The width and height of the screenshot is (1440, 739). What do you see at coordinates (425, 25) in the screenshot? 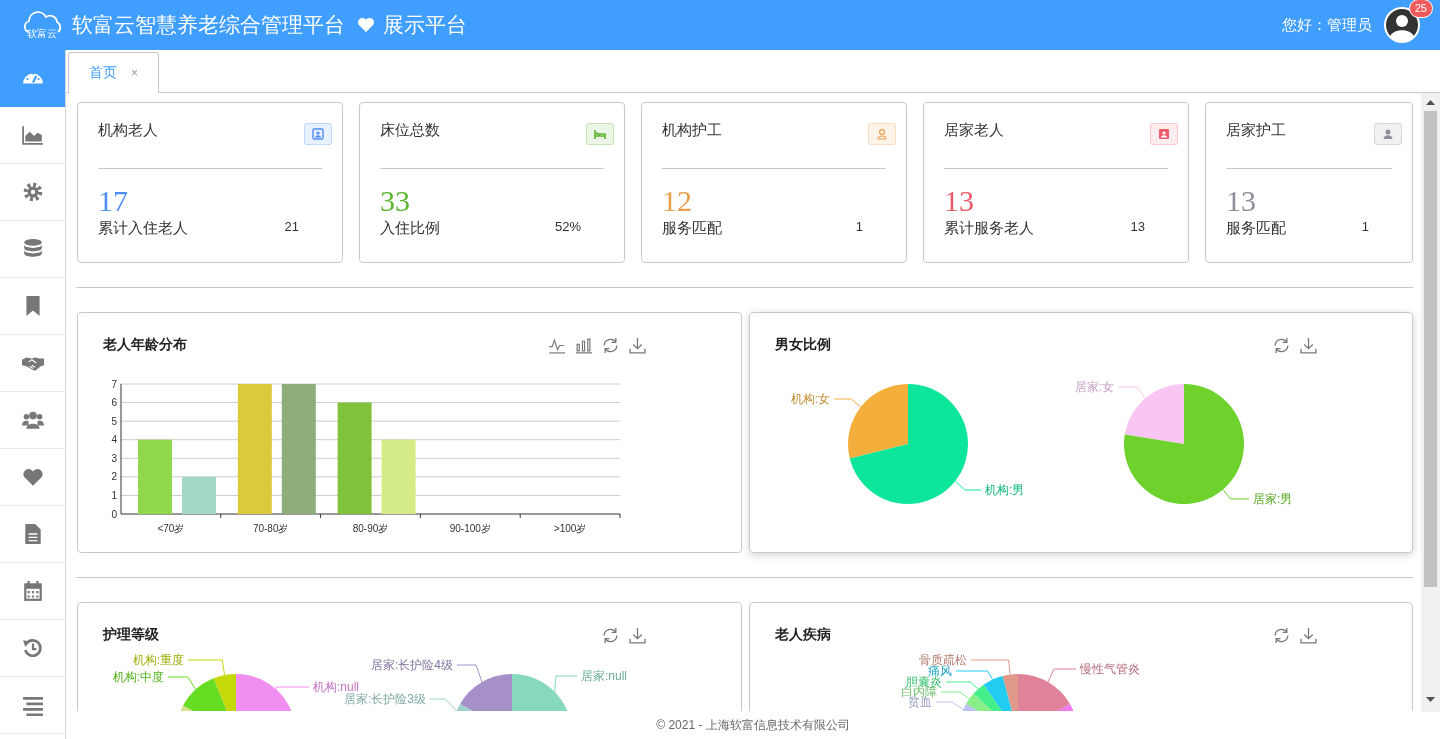
I see `app-subtitle: 展示平台` at bounding box center [425, 25].